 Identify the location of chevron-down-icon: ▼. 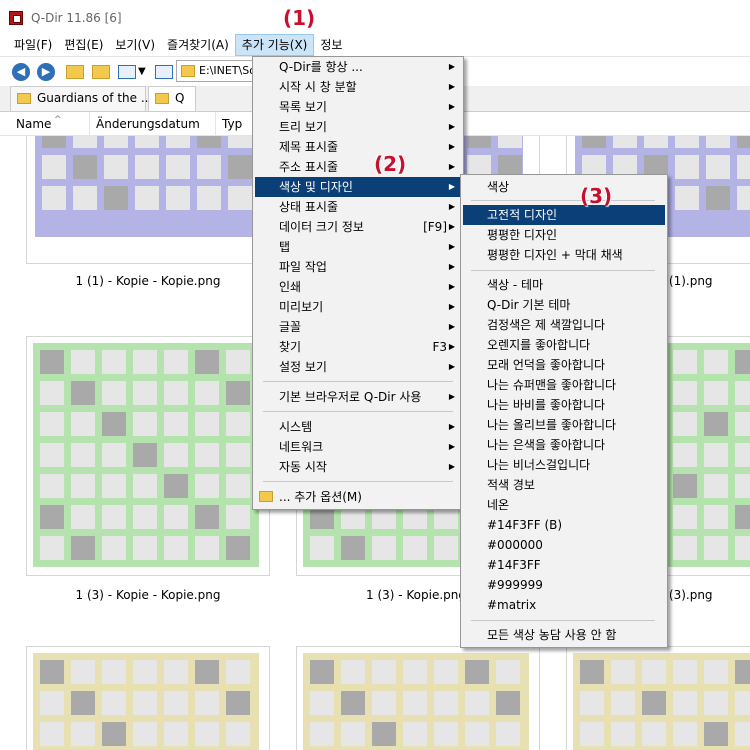
(147, 72).